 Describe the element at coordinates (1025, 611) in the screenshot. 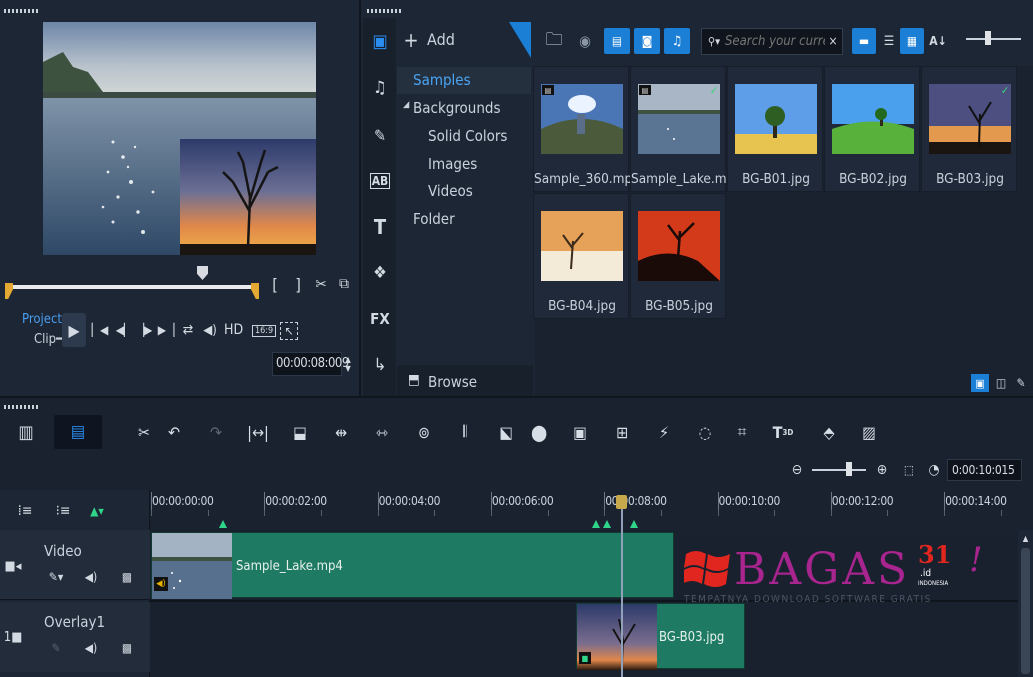

I see `scroll-thumb` at that location.